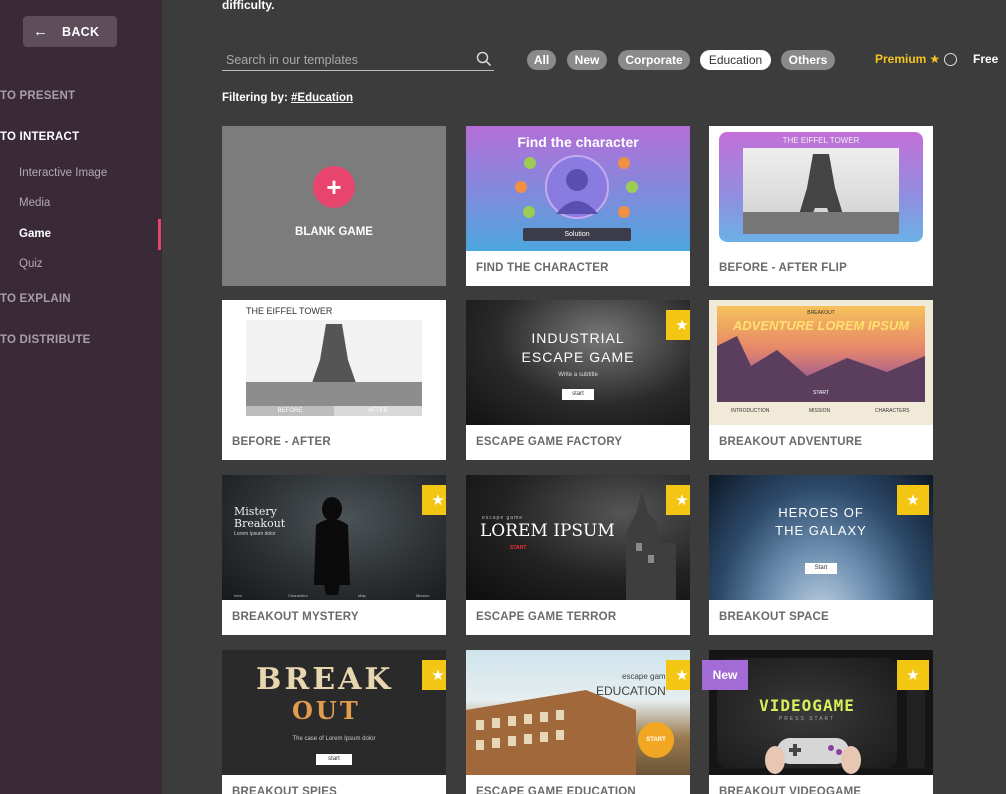  I want to click on thumb-tab-4: Mission, so click(423, 595).